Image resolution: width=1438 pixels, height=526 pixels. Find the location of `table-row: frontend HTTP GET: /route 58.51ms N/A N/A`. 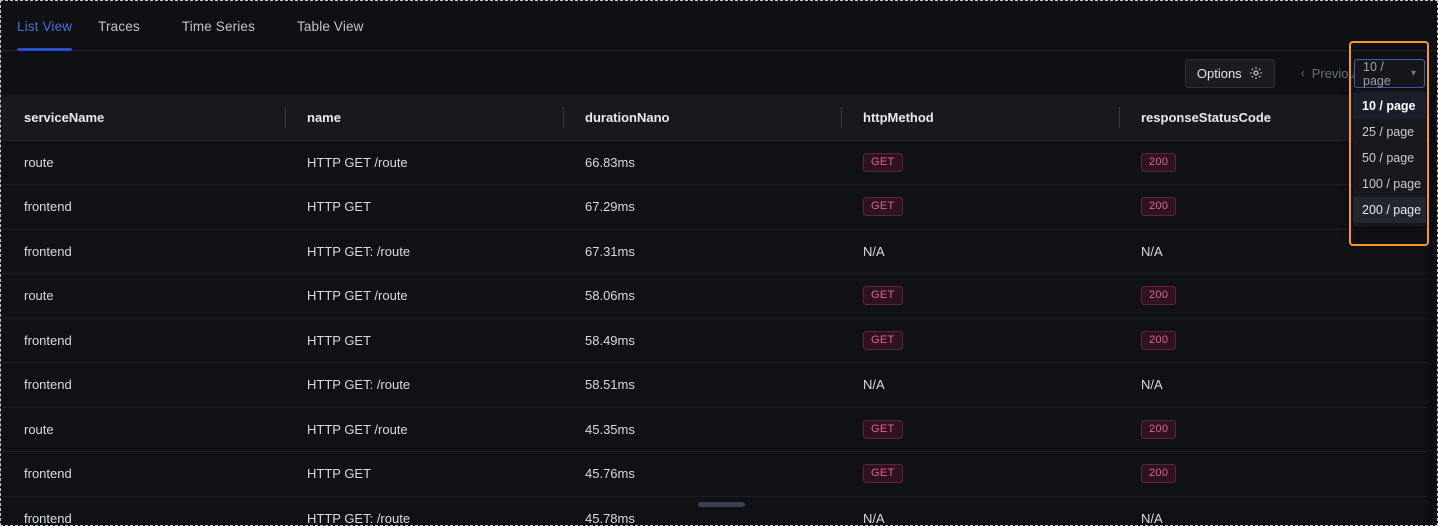

table-row: frontend HTTP GET: /route 58.51ms N/A N/A is located at coordinates (719, 385).